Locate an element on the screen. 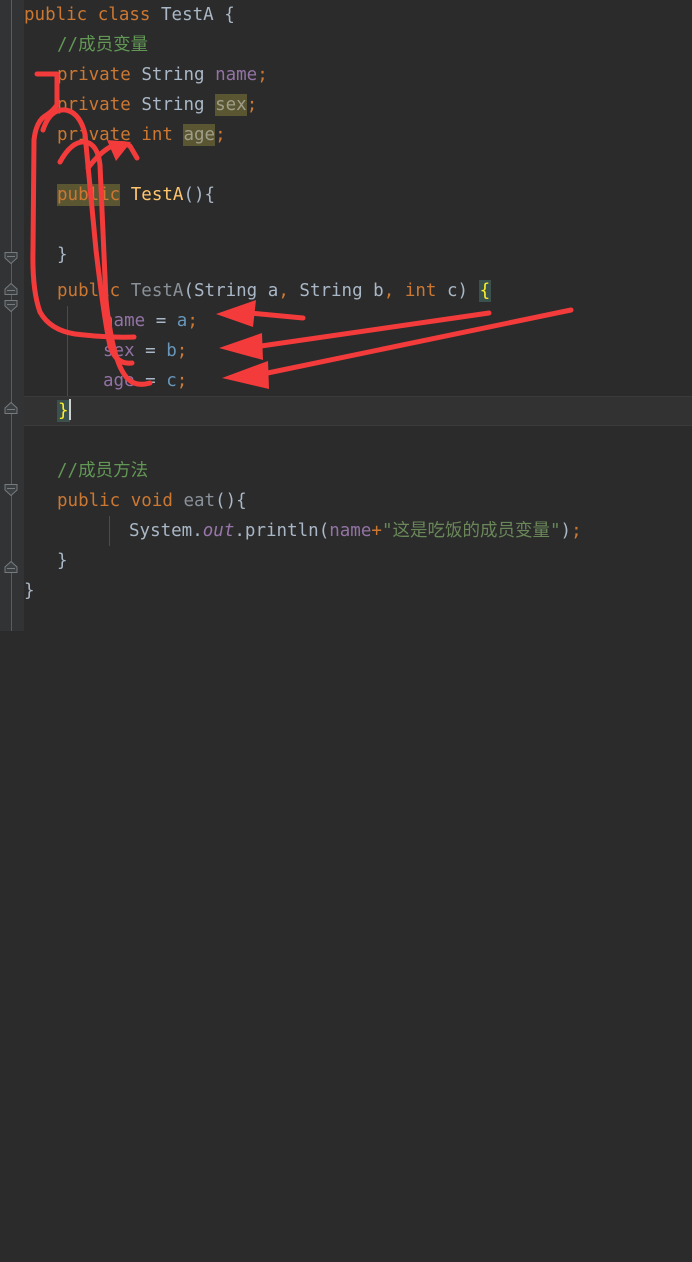  token-string-literal: "这是吃饭的成员变量" is located at coordinates (471, 531).